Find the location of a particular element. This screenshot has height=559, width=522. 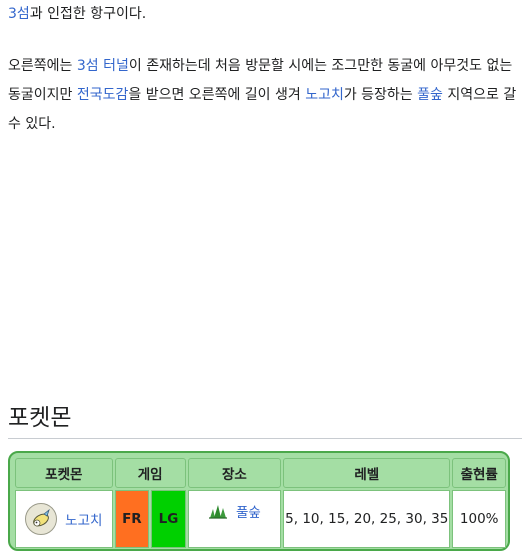

header-location: 장소 is located at coordinates (234, 473).